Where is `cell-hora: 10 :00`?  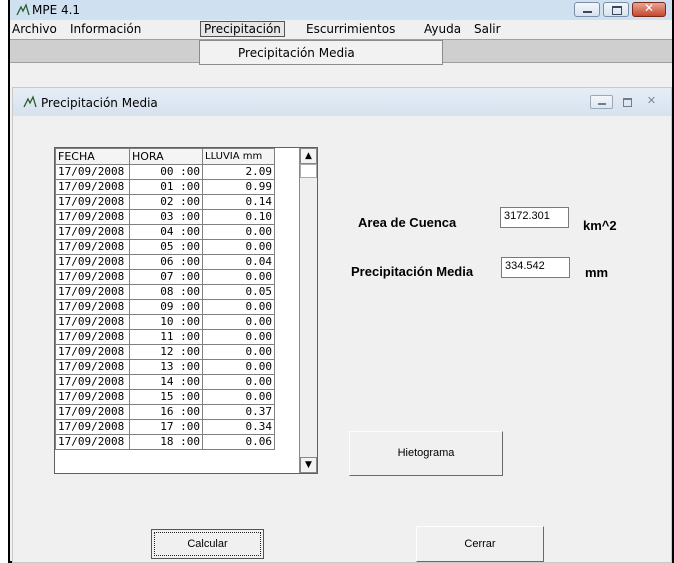 cell-hora: 10 :00 is located at coordinates (166, 322).